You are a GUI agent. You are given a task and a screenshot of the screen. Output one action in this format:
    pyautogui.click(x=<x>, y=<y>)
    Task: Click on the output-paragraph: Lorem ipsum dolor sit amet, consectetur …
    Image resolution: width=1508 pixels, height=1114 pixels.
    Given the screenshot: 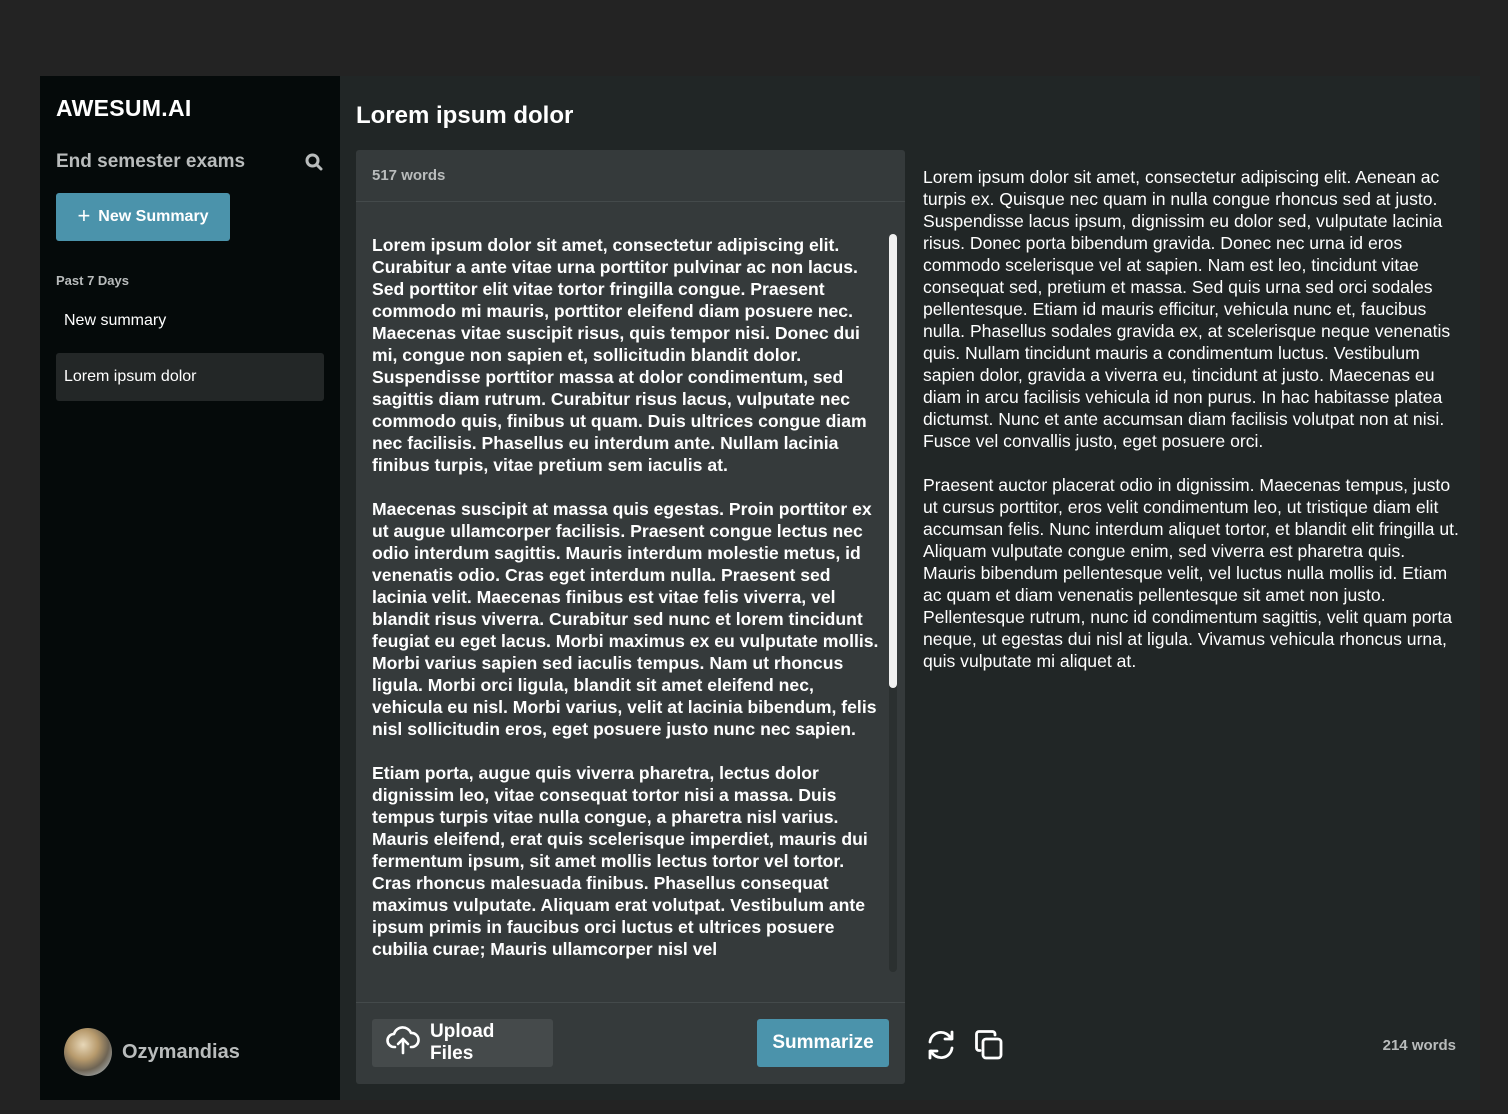 What is the action you would take?
    pyautogui.click(x=1187, y=309)
    